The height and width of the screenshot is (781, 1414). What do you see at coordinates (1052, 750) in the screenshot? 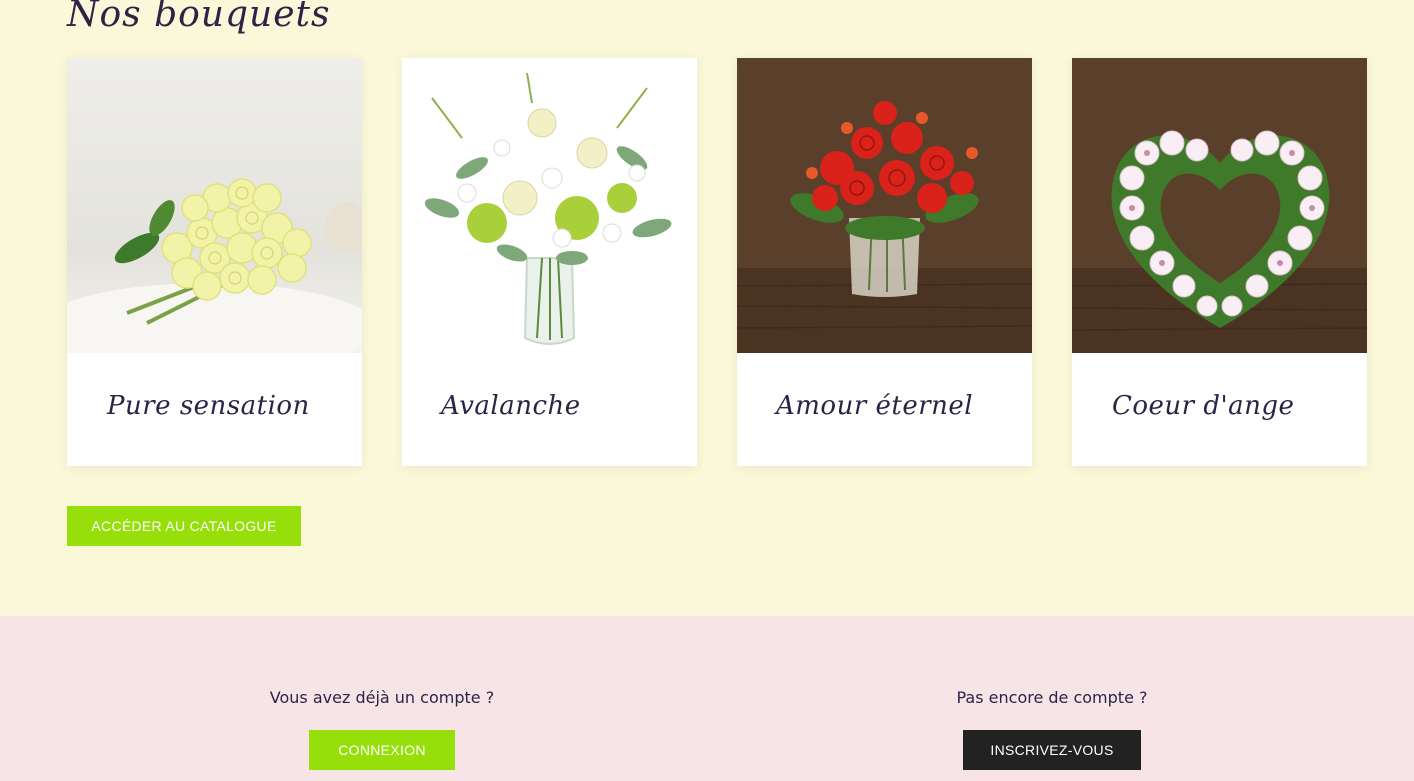
I see `signup-button: INSCRIVEZ-VOUS` at bounding box center [1052, 750].